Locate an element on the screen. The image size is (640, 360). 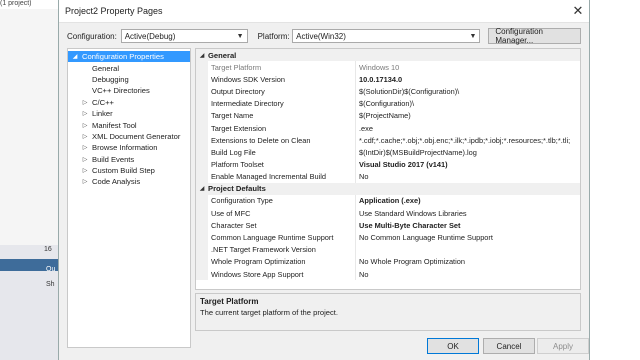
tree-node: Debugging is located at coordinates (129, 79).